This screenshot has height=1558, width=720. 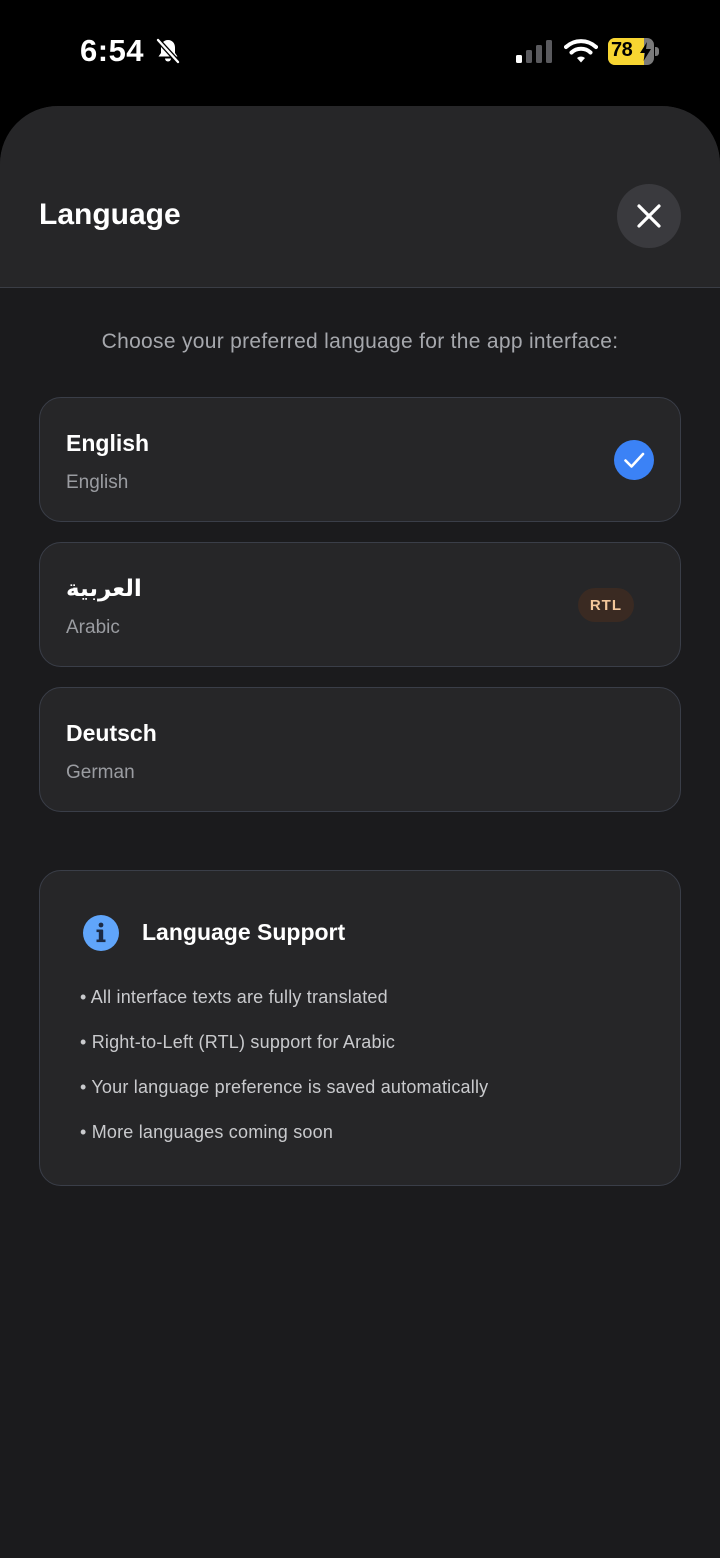 I want to click on info-title: Language Support, so click(x=244, y=932).